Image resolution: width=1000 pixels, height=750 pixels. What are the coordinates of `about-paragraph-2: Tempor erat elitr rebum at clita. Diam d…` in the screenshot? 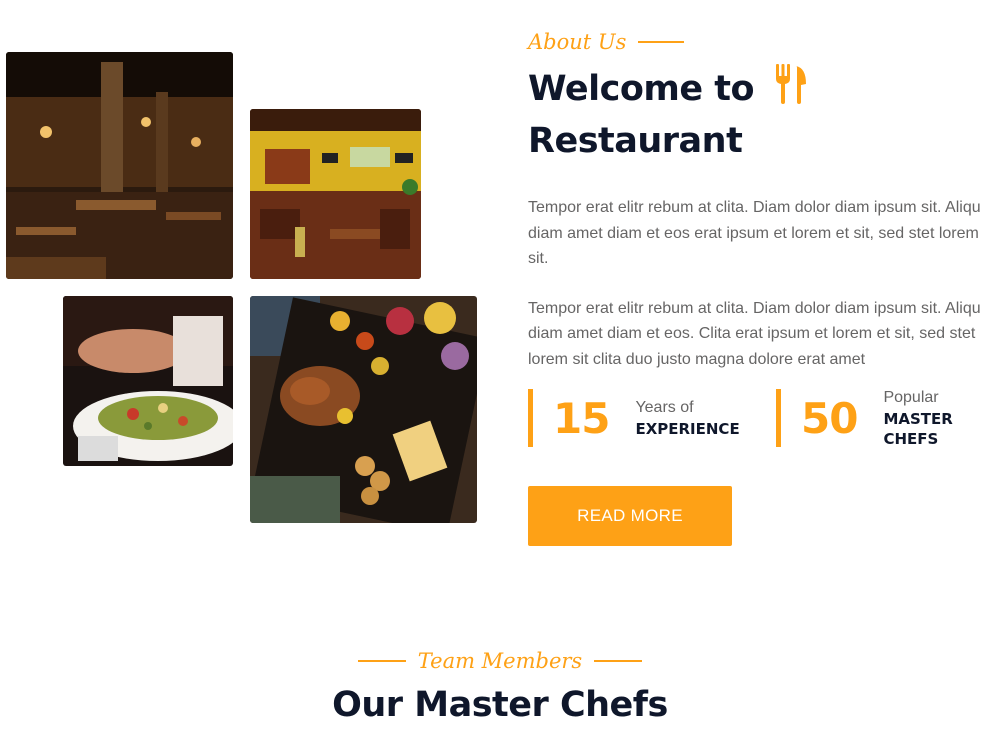 It's located at (754, 333).